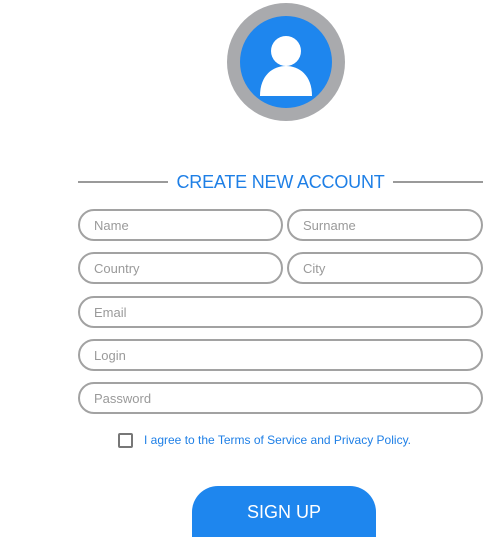  I want to click on title-divider-left, so click(123, 182).